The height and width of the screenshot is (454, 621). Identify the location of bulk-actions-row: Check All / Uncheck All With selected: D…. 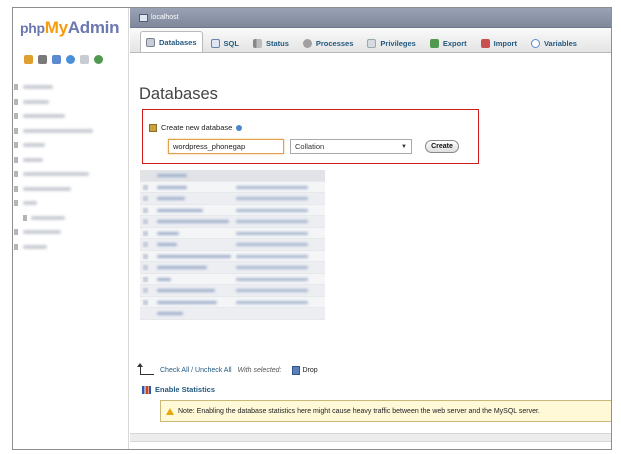
(227, 369).